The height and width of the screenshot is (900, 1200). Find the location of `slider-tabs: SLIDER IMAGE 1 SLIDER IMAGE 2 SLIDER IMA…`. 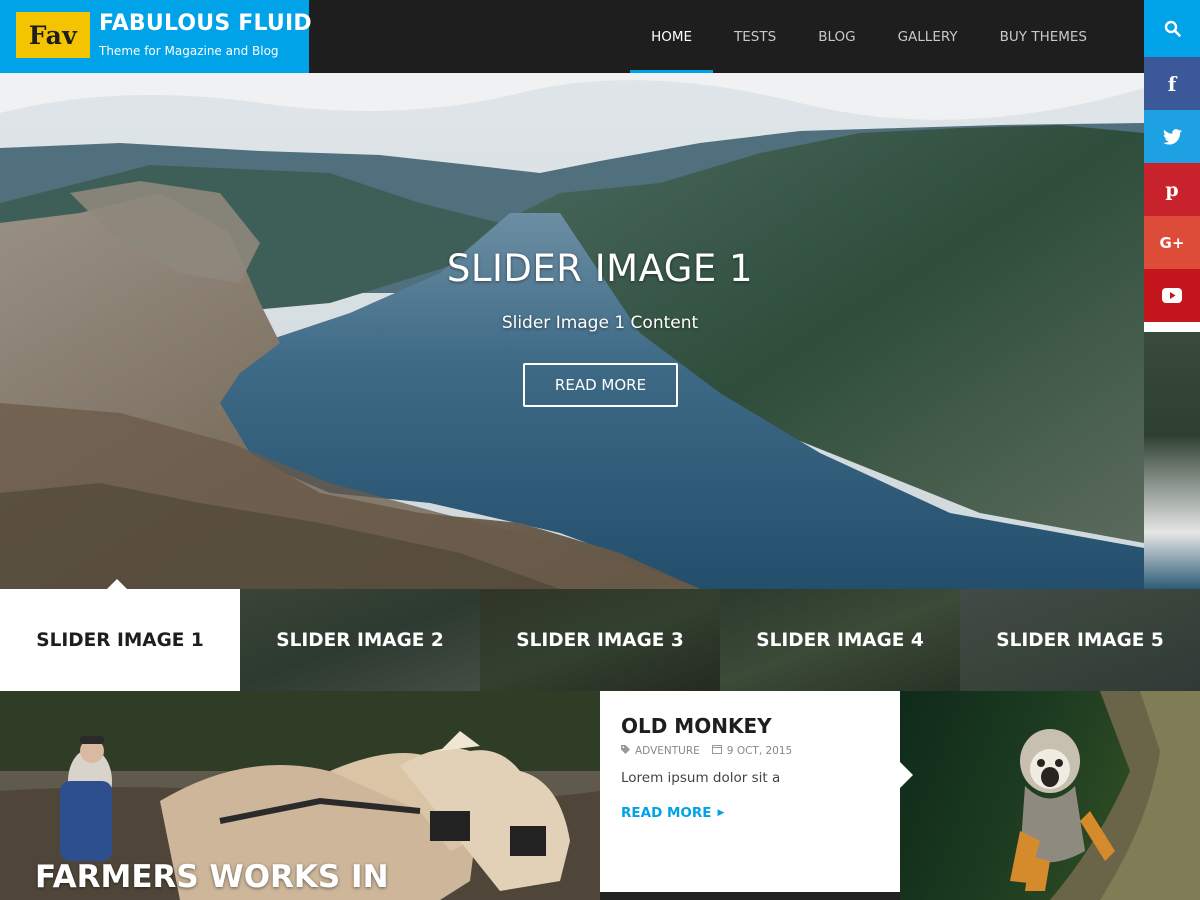

slider-tabs: SLIDER IMAGE 1 SLIDER IMAGE 2 SLIDER IMA… is located at coordinates (600, 635).